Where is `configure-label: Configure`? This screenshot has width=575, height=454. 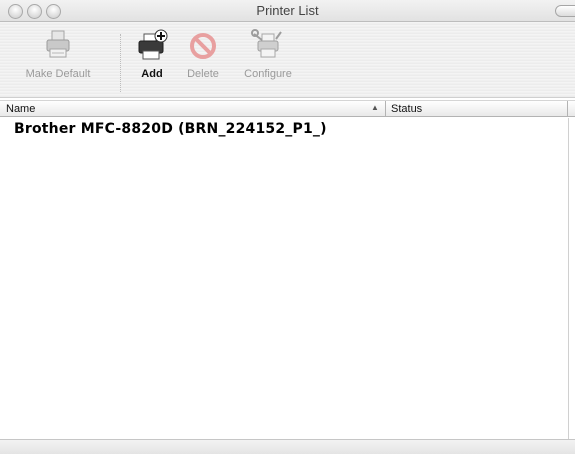 configure-label: Configure is located at coordinates (268, 74).